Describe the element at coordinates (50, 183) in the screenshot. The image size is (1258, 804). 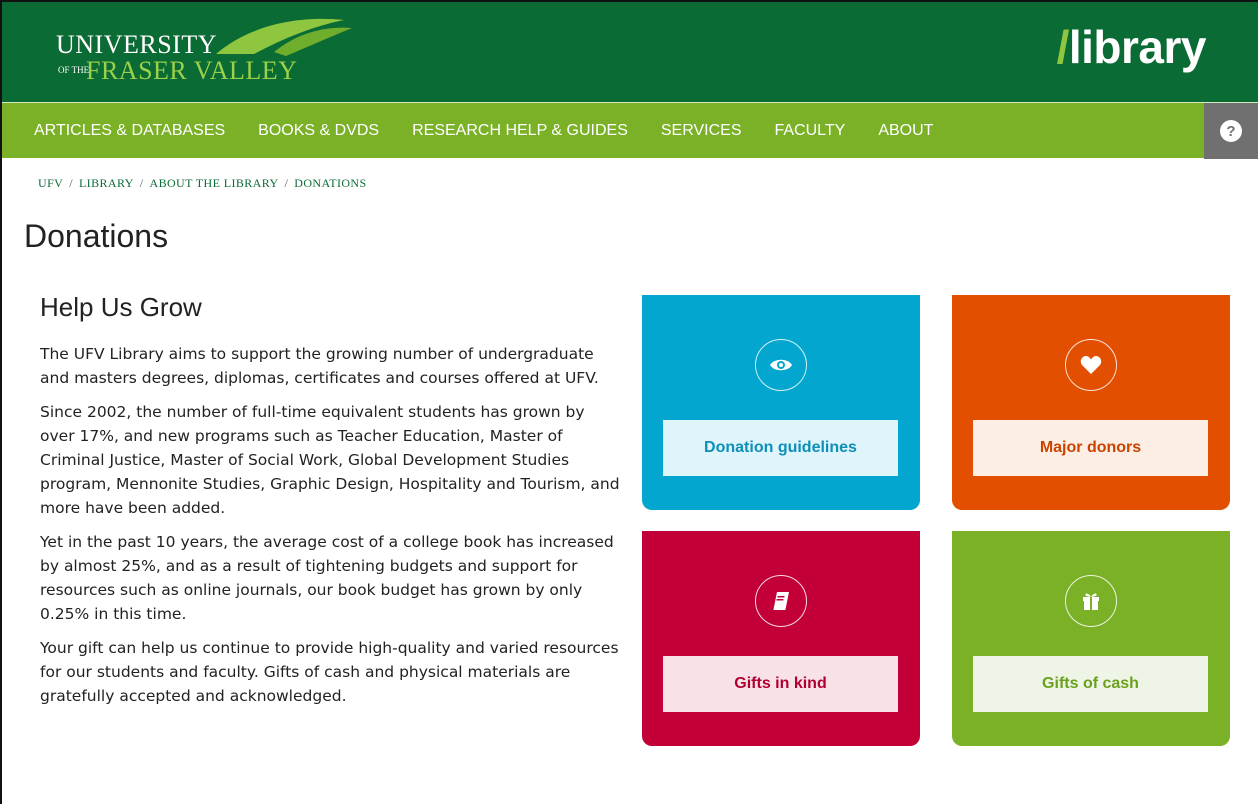
I see `breadcrumb-ufv: UFV` at that location.